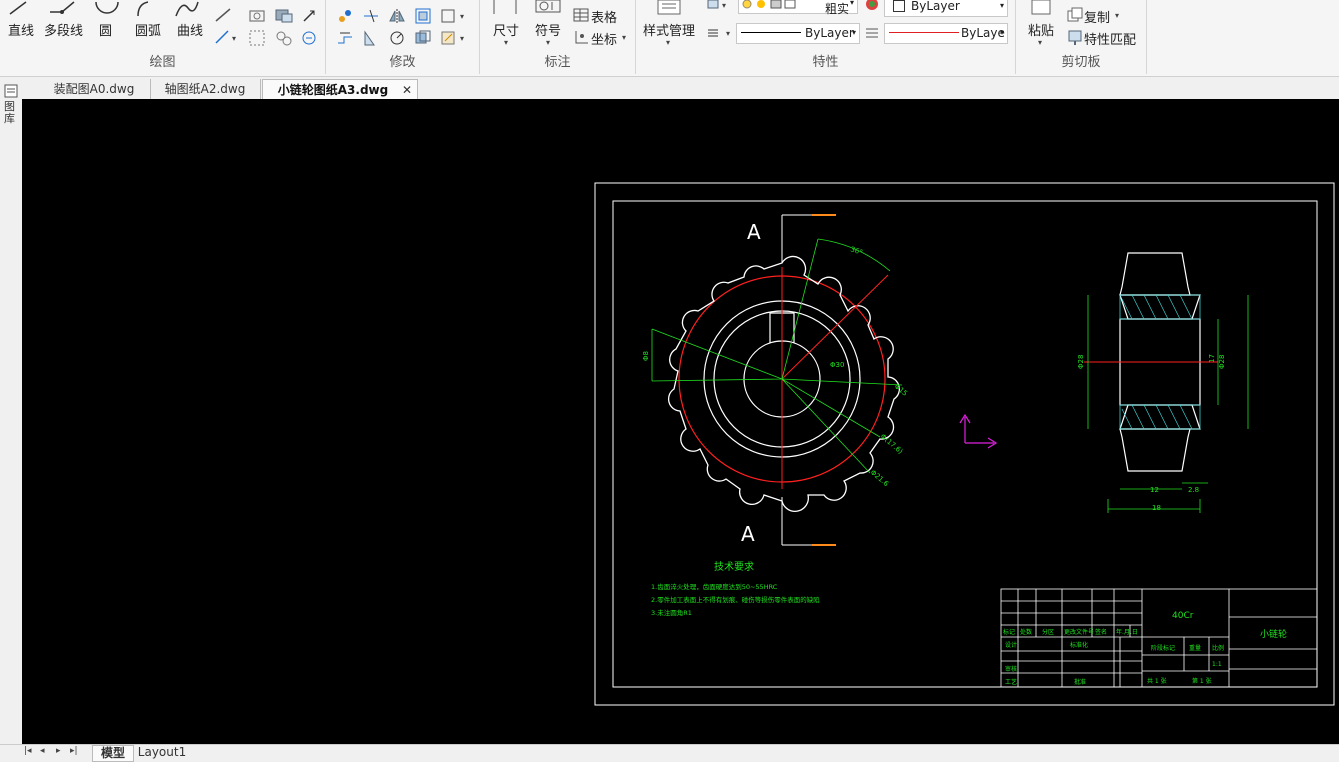  Describe the element at coordinates (872, 33) in the screenshot. I see `lineweight-list-icon` at that location.